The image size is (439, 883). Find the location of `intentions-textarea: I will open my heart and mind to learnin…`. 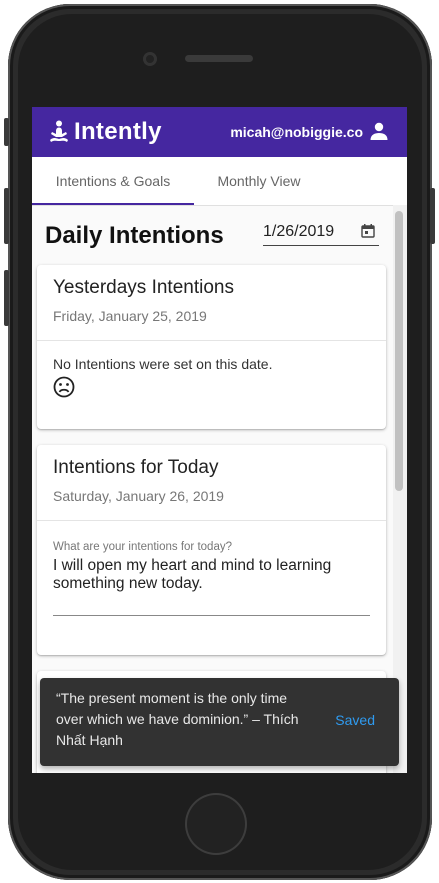

intentions-textarea: I will open my heart and mind to learnin… is located at coordinates (214, 575).